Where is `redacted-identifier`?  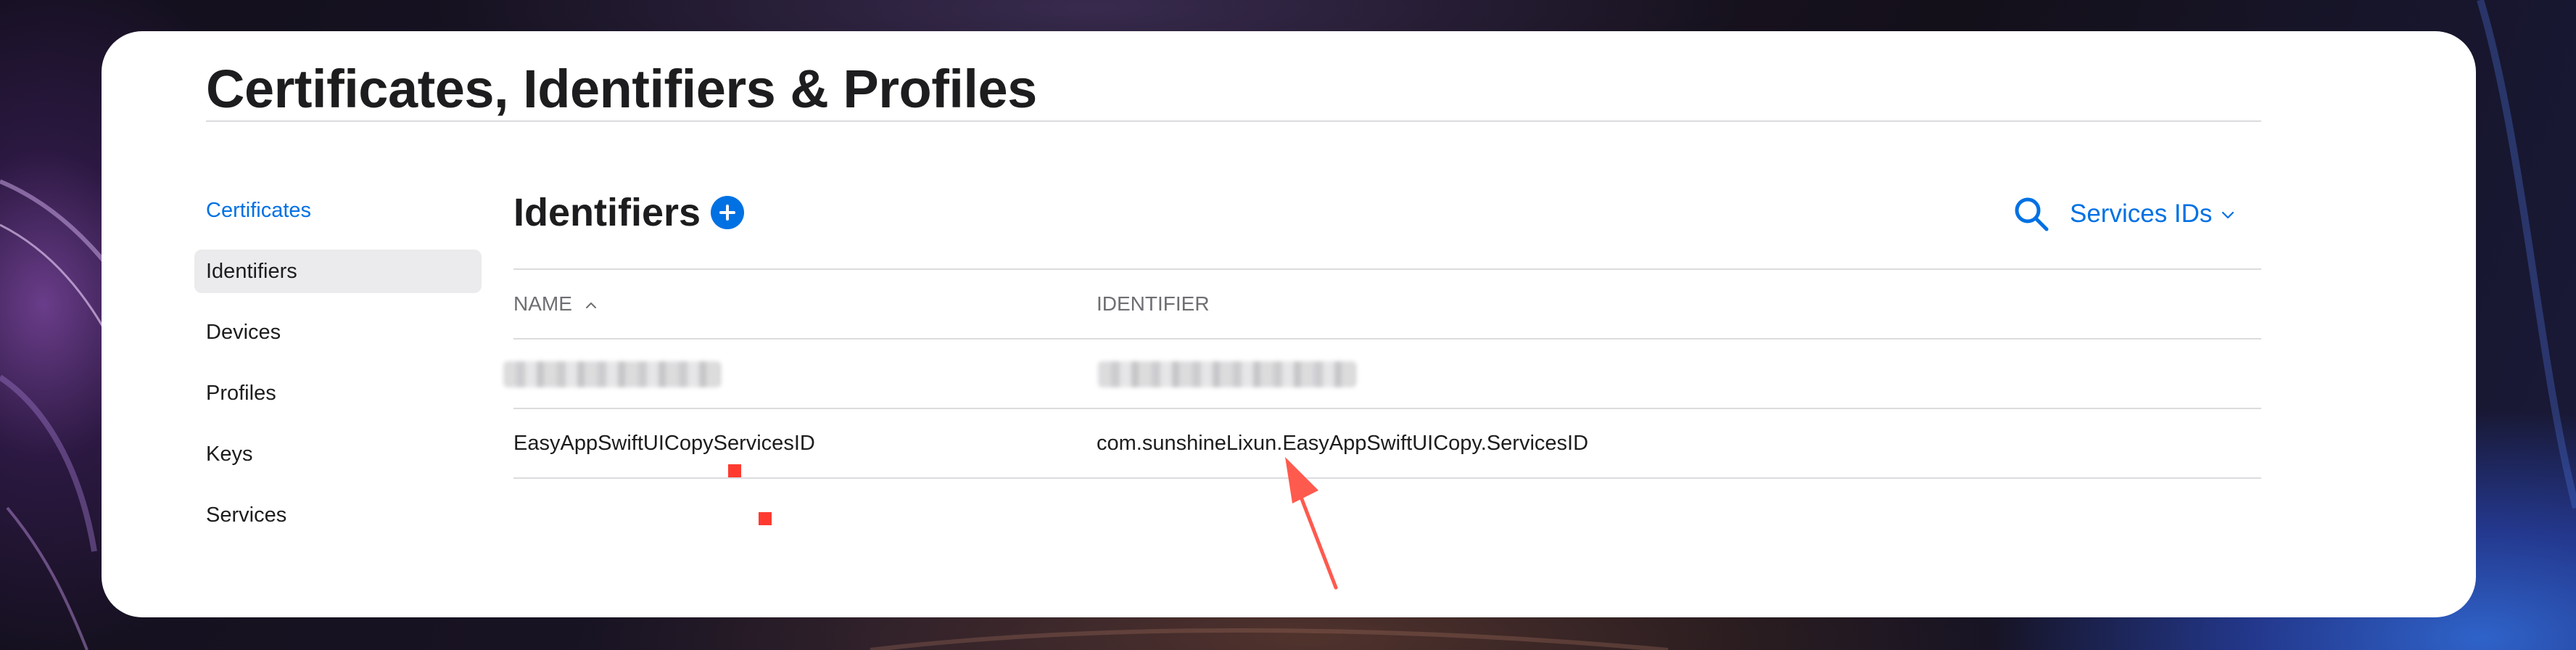 redacted-identifier is located at coordinates (1227, 374).